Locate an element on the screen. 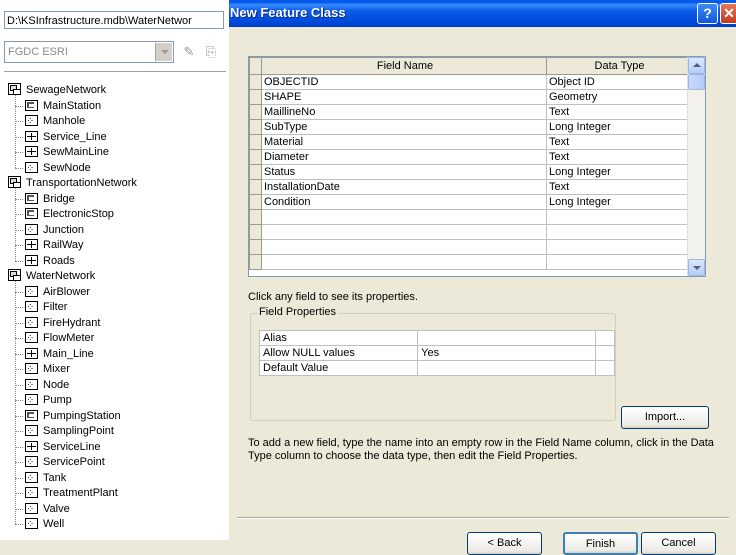  tree-item-feature-class: Valve is located at coordinates (47, 509).